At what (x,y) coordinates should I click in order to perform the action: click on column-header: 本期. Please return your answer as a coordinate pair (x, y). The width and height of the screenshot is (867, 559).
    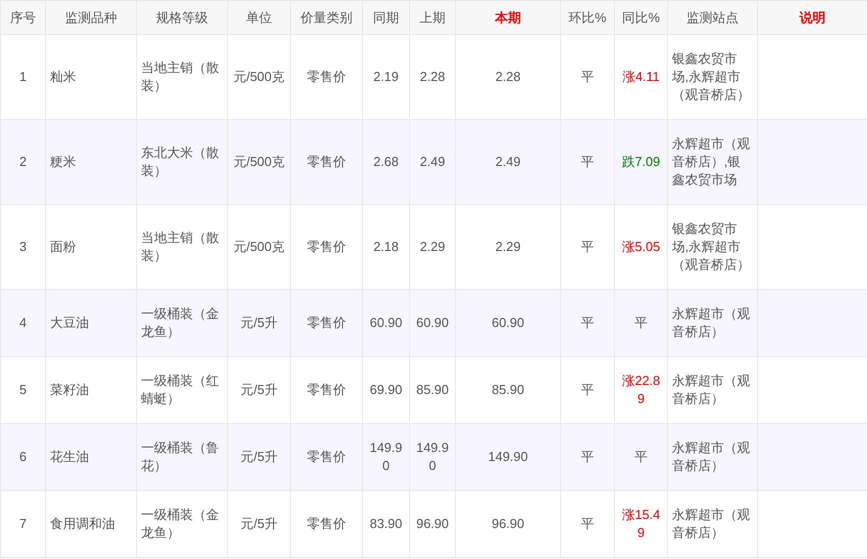
    Looking at the image, I should click on (508, 17).